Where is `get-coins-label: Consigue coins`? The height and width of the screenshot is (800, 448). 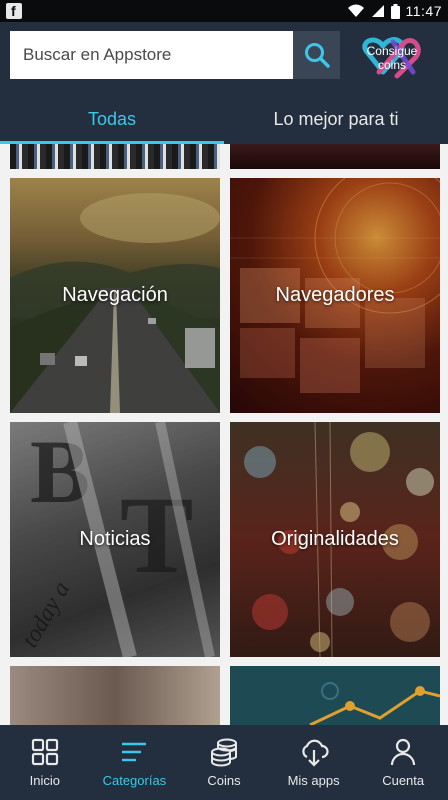
get-coins-label: Consigue coins is located at coordinates (392, 58).